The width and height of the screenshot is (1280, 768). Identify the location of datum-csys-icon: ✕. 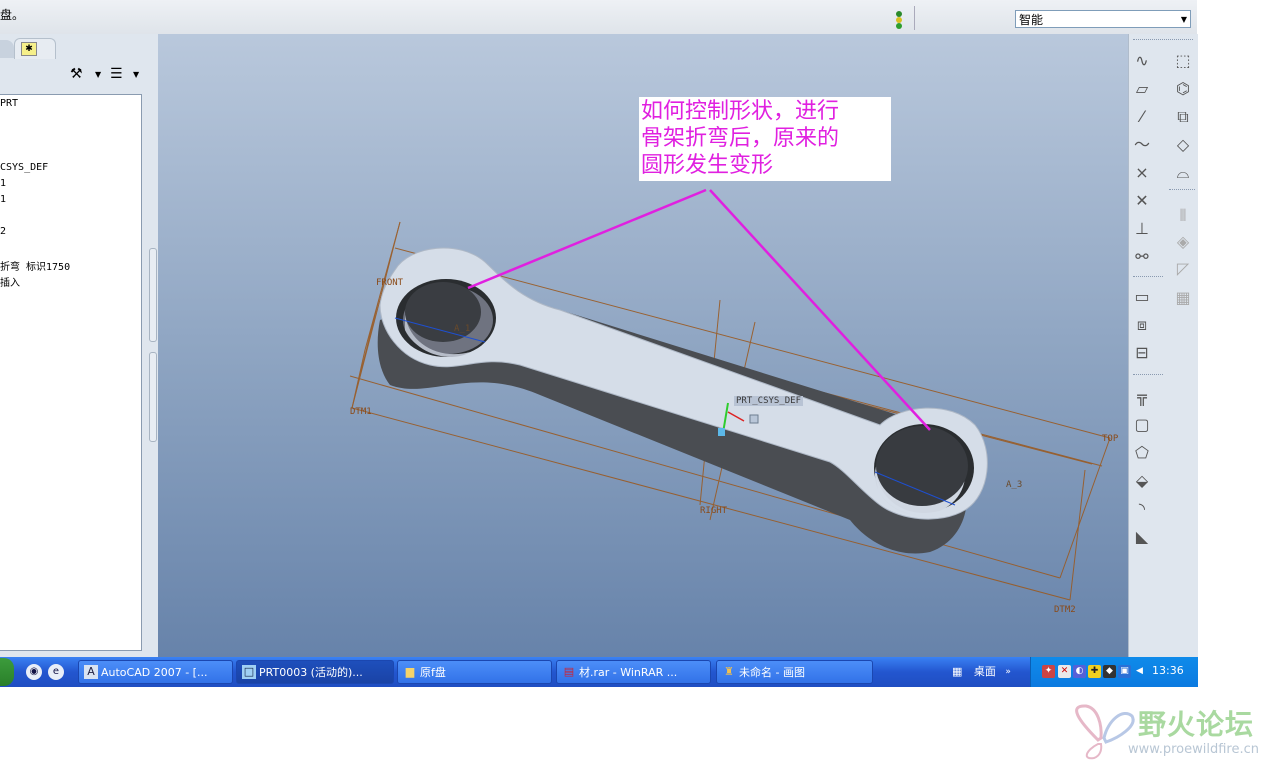
(1142, 201).